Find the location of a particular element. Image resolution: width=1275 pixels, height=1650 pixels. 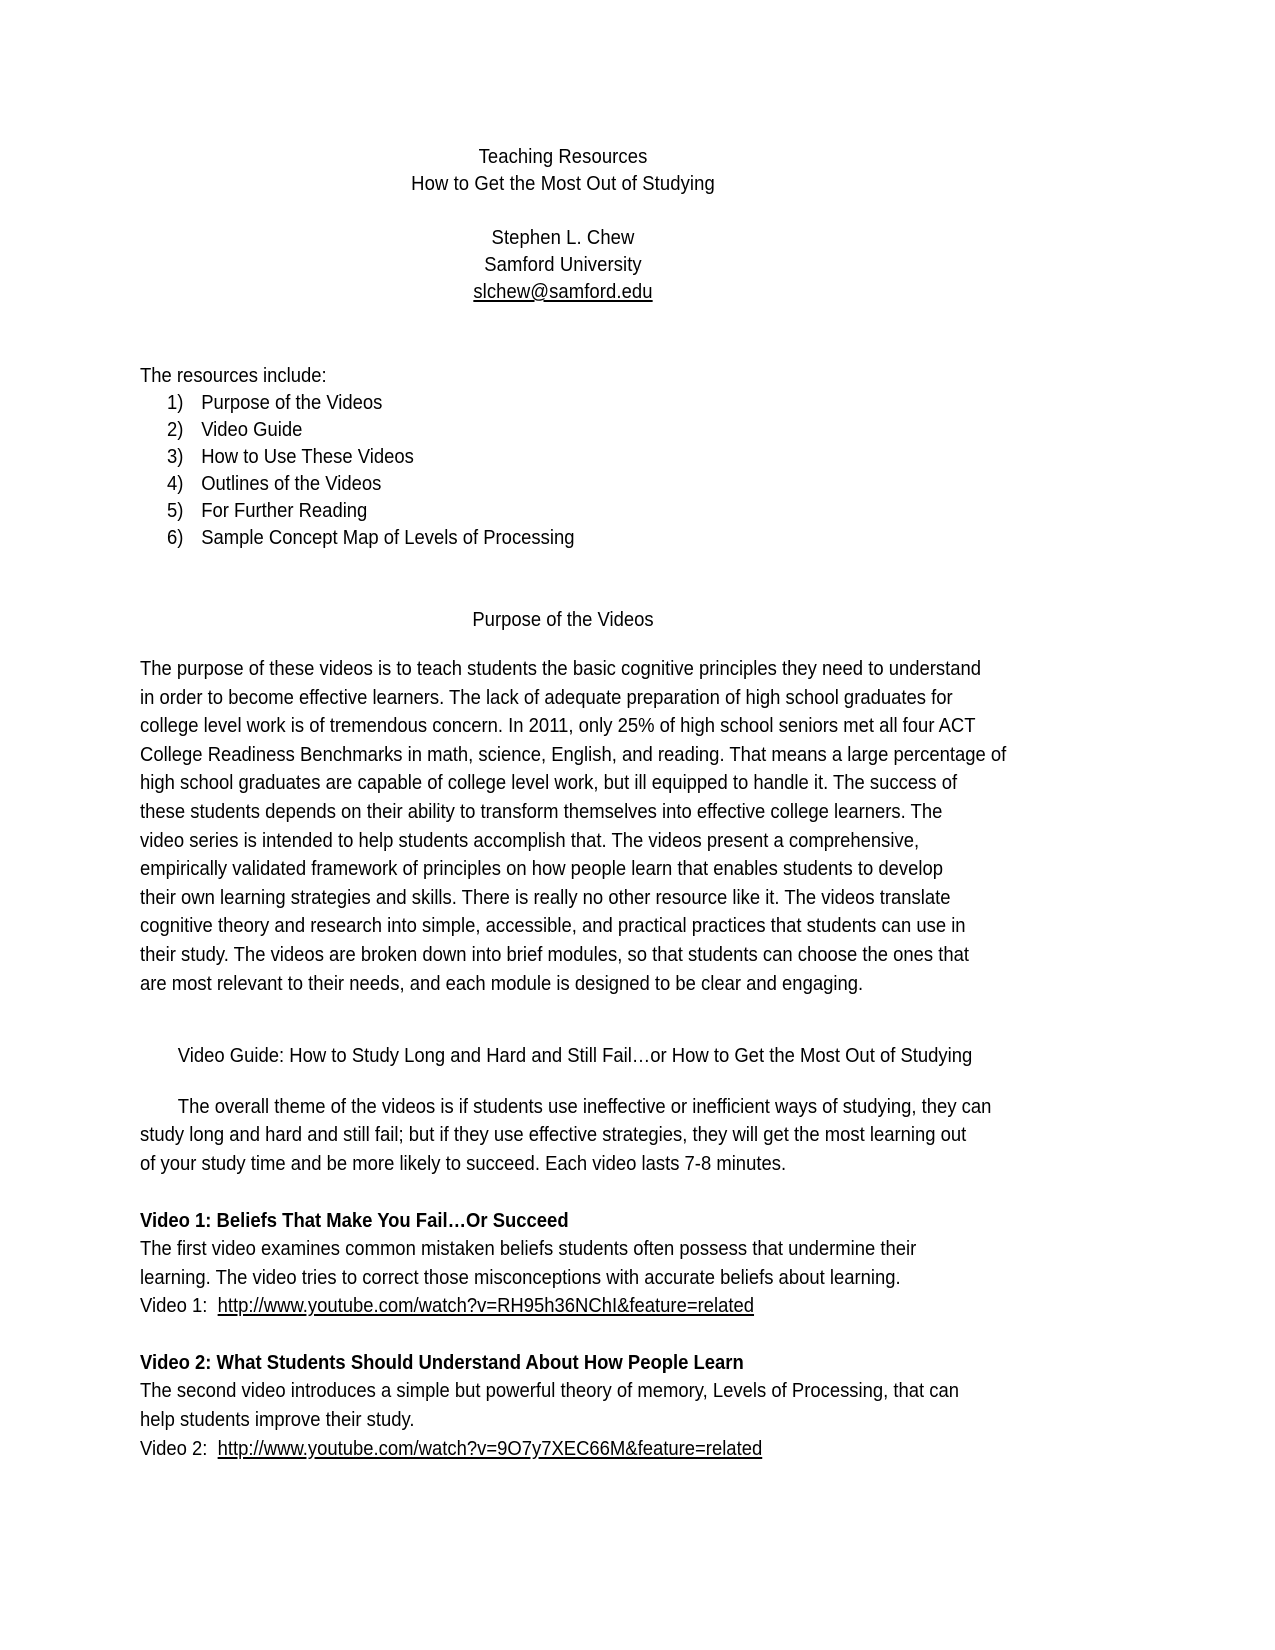

author-email-link: slchew@samford.edu is located at coordinates (562, 291).